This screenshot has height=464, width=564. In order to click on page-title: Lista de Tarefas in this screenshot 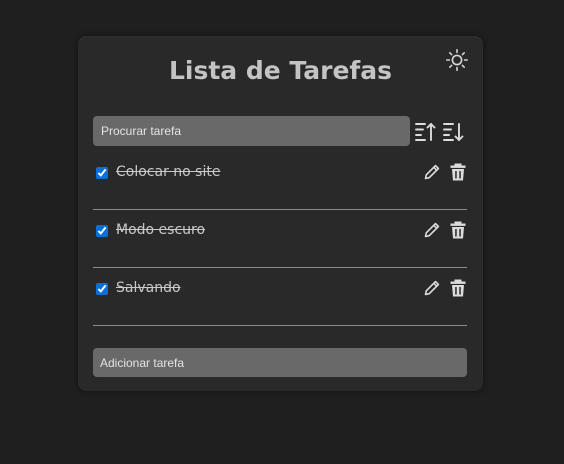, I will do `click(280, 70)`.